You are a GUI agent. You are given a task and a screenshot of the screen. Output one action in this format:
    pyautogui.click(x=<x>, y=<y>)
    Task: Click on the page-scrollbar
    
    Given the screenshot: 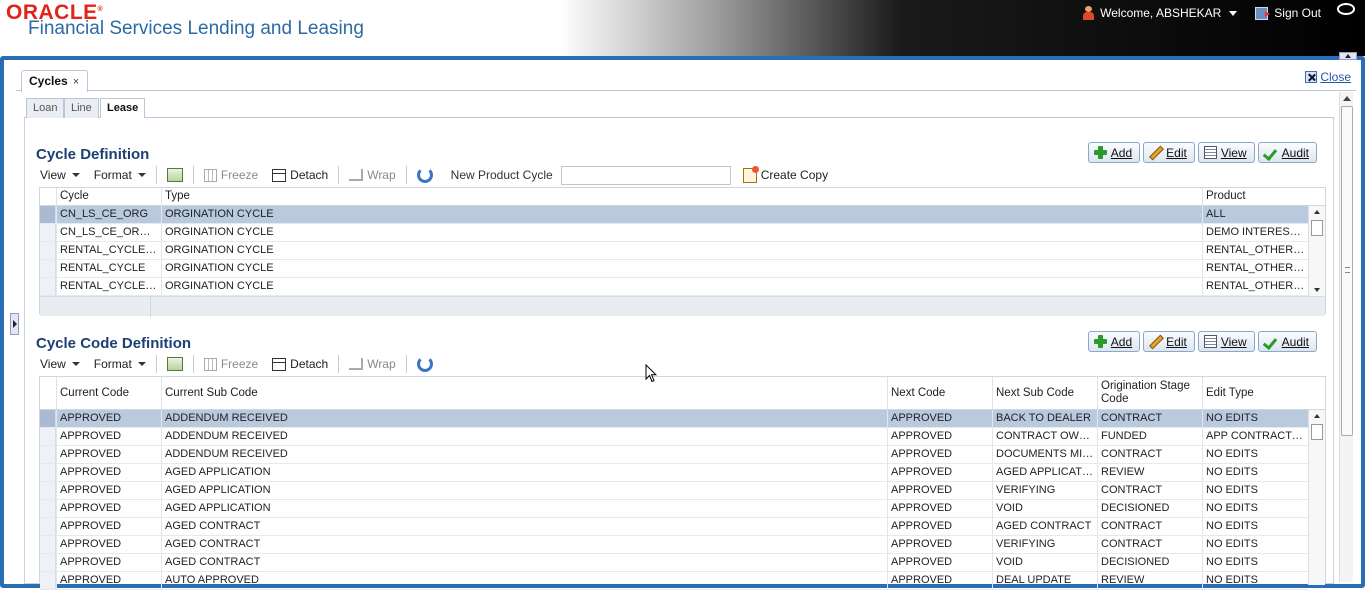 What is the action you would take?
    pyautogui.click(x=1346, y=337)
    